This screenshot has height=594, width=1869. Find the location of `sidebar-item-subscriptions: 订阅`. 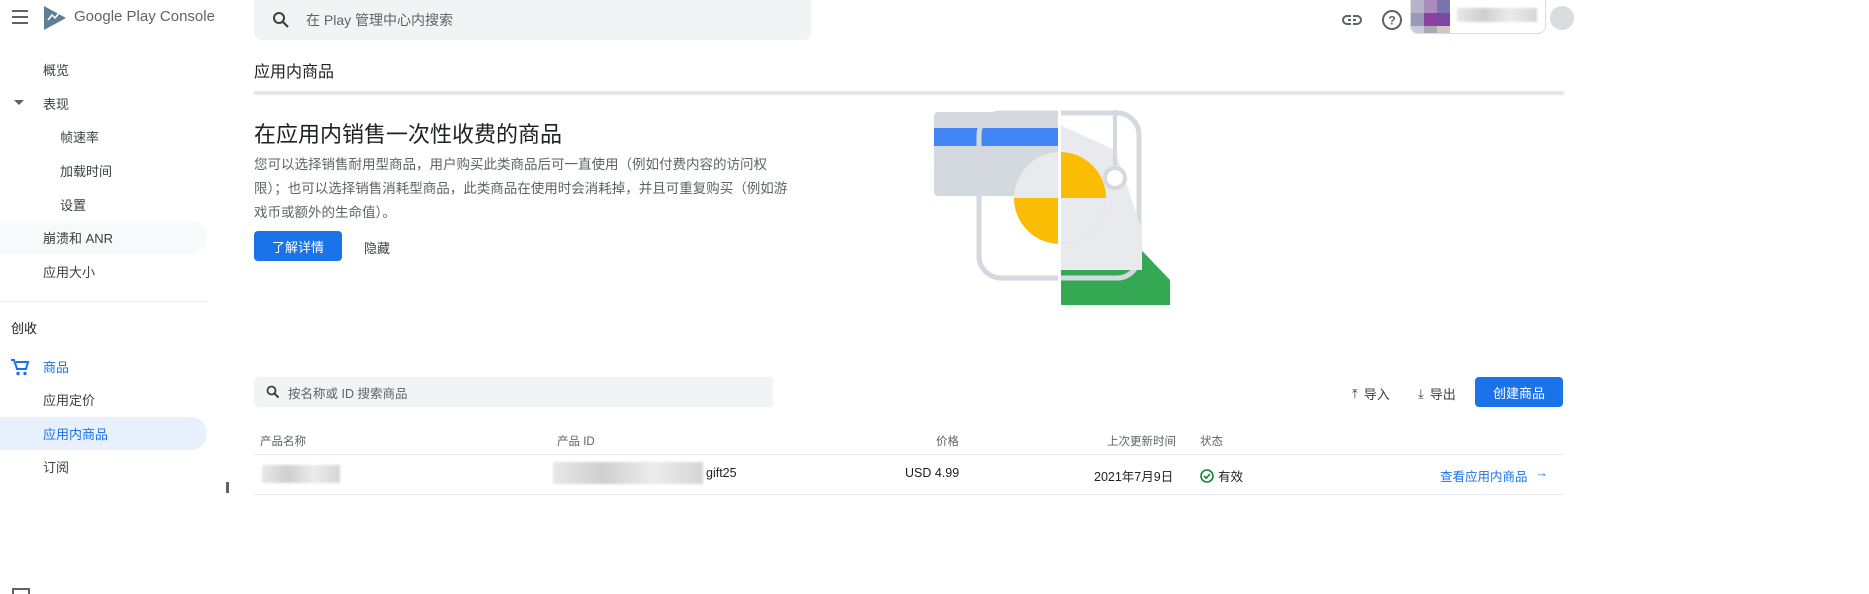

sidebar-item-subscriptions: 订阅 is located at coordinates (103, 466).